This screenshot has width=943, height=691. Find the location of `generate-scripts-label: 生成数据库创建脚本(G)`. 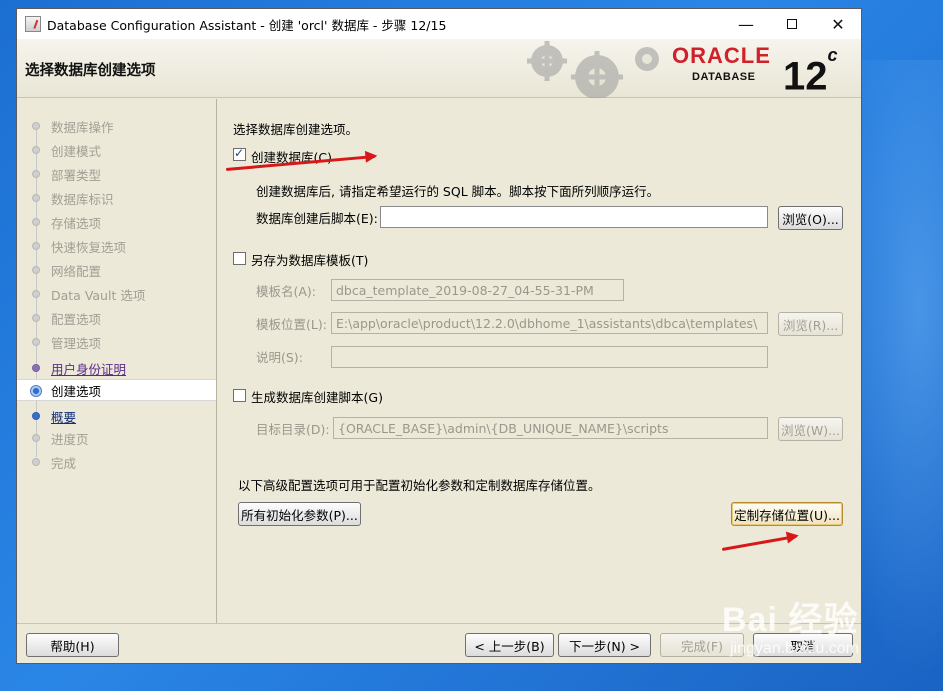

generate-scripts-label: 生成数据库创建脚本(G) is located at coordinates (317, 396).